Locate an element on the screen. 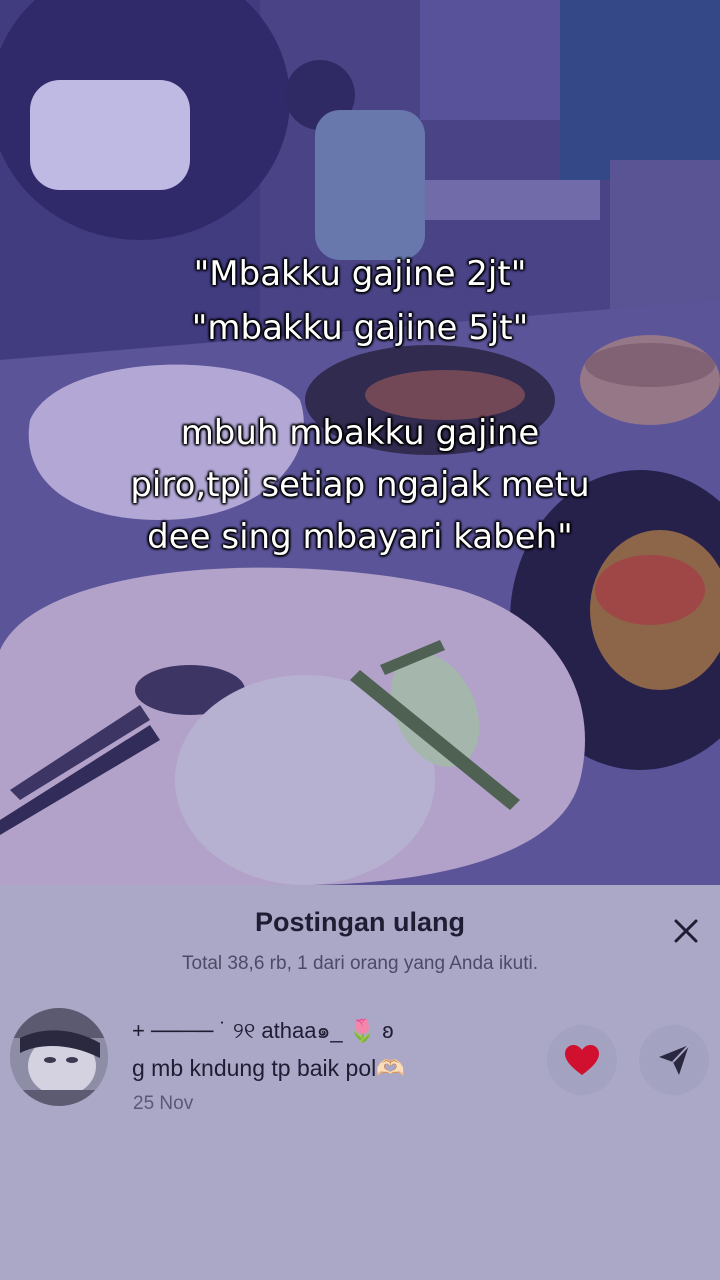  heart-icon is located at coordinates (582, 1060).